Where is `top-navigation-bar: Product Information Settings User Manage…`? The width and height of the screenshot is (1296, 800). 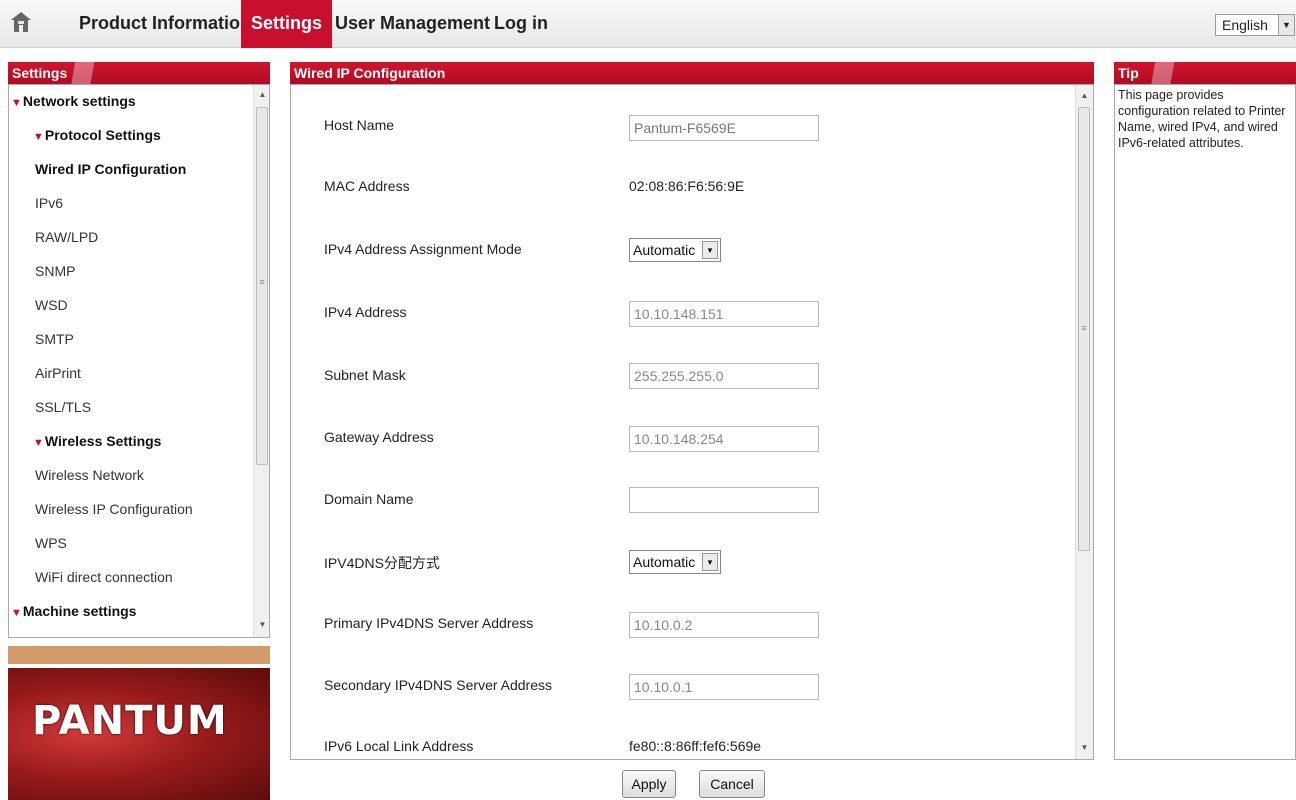 top-navigation-bar: Product Information Settings User Manage… is located at coordinates (648, 24).